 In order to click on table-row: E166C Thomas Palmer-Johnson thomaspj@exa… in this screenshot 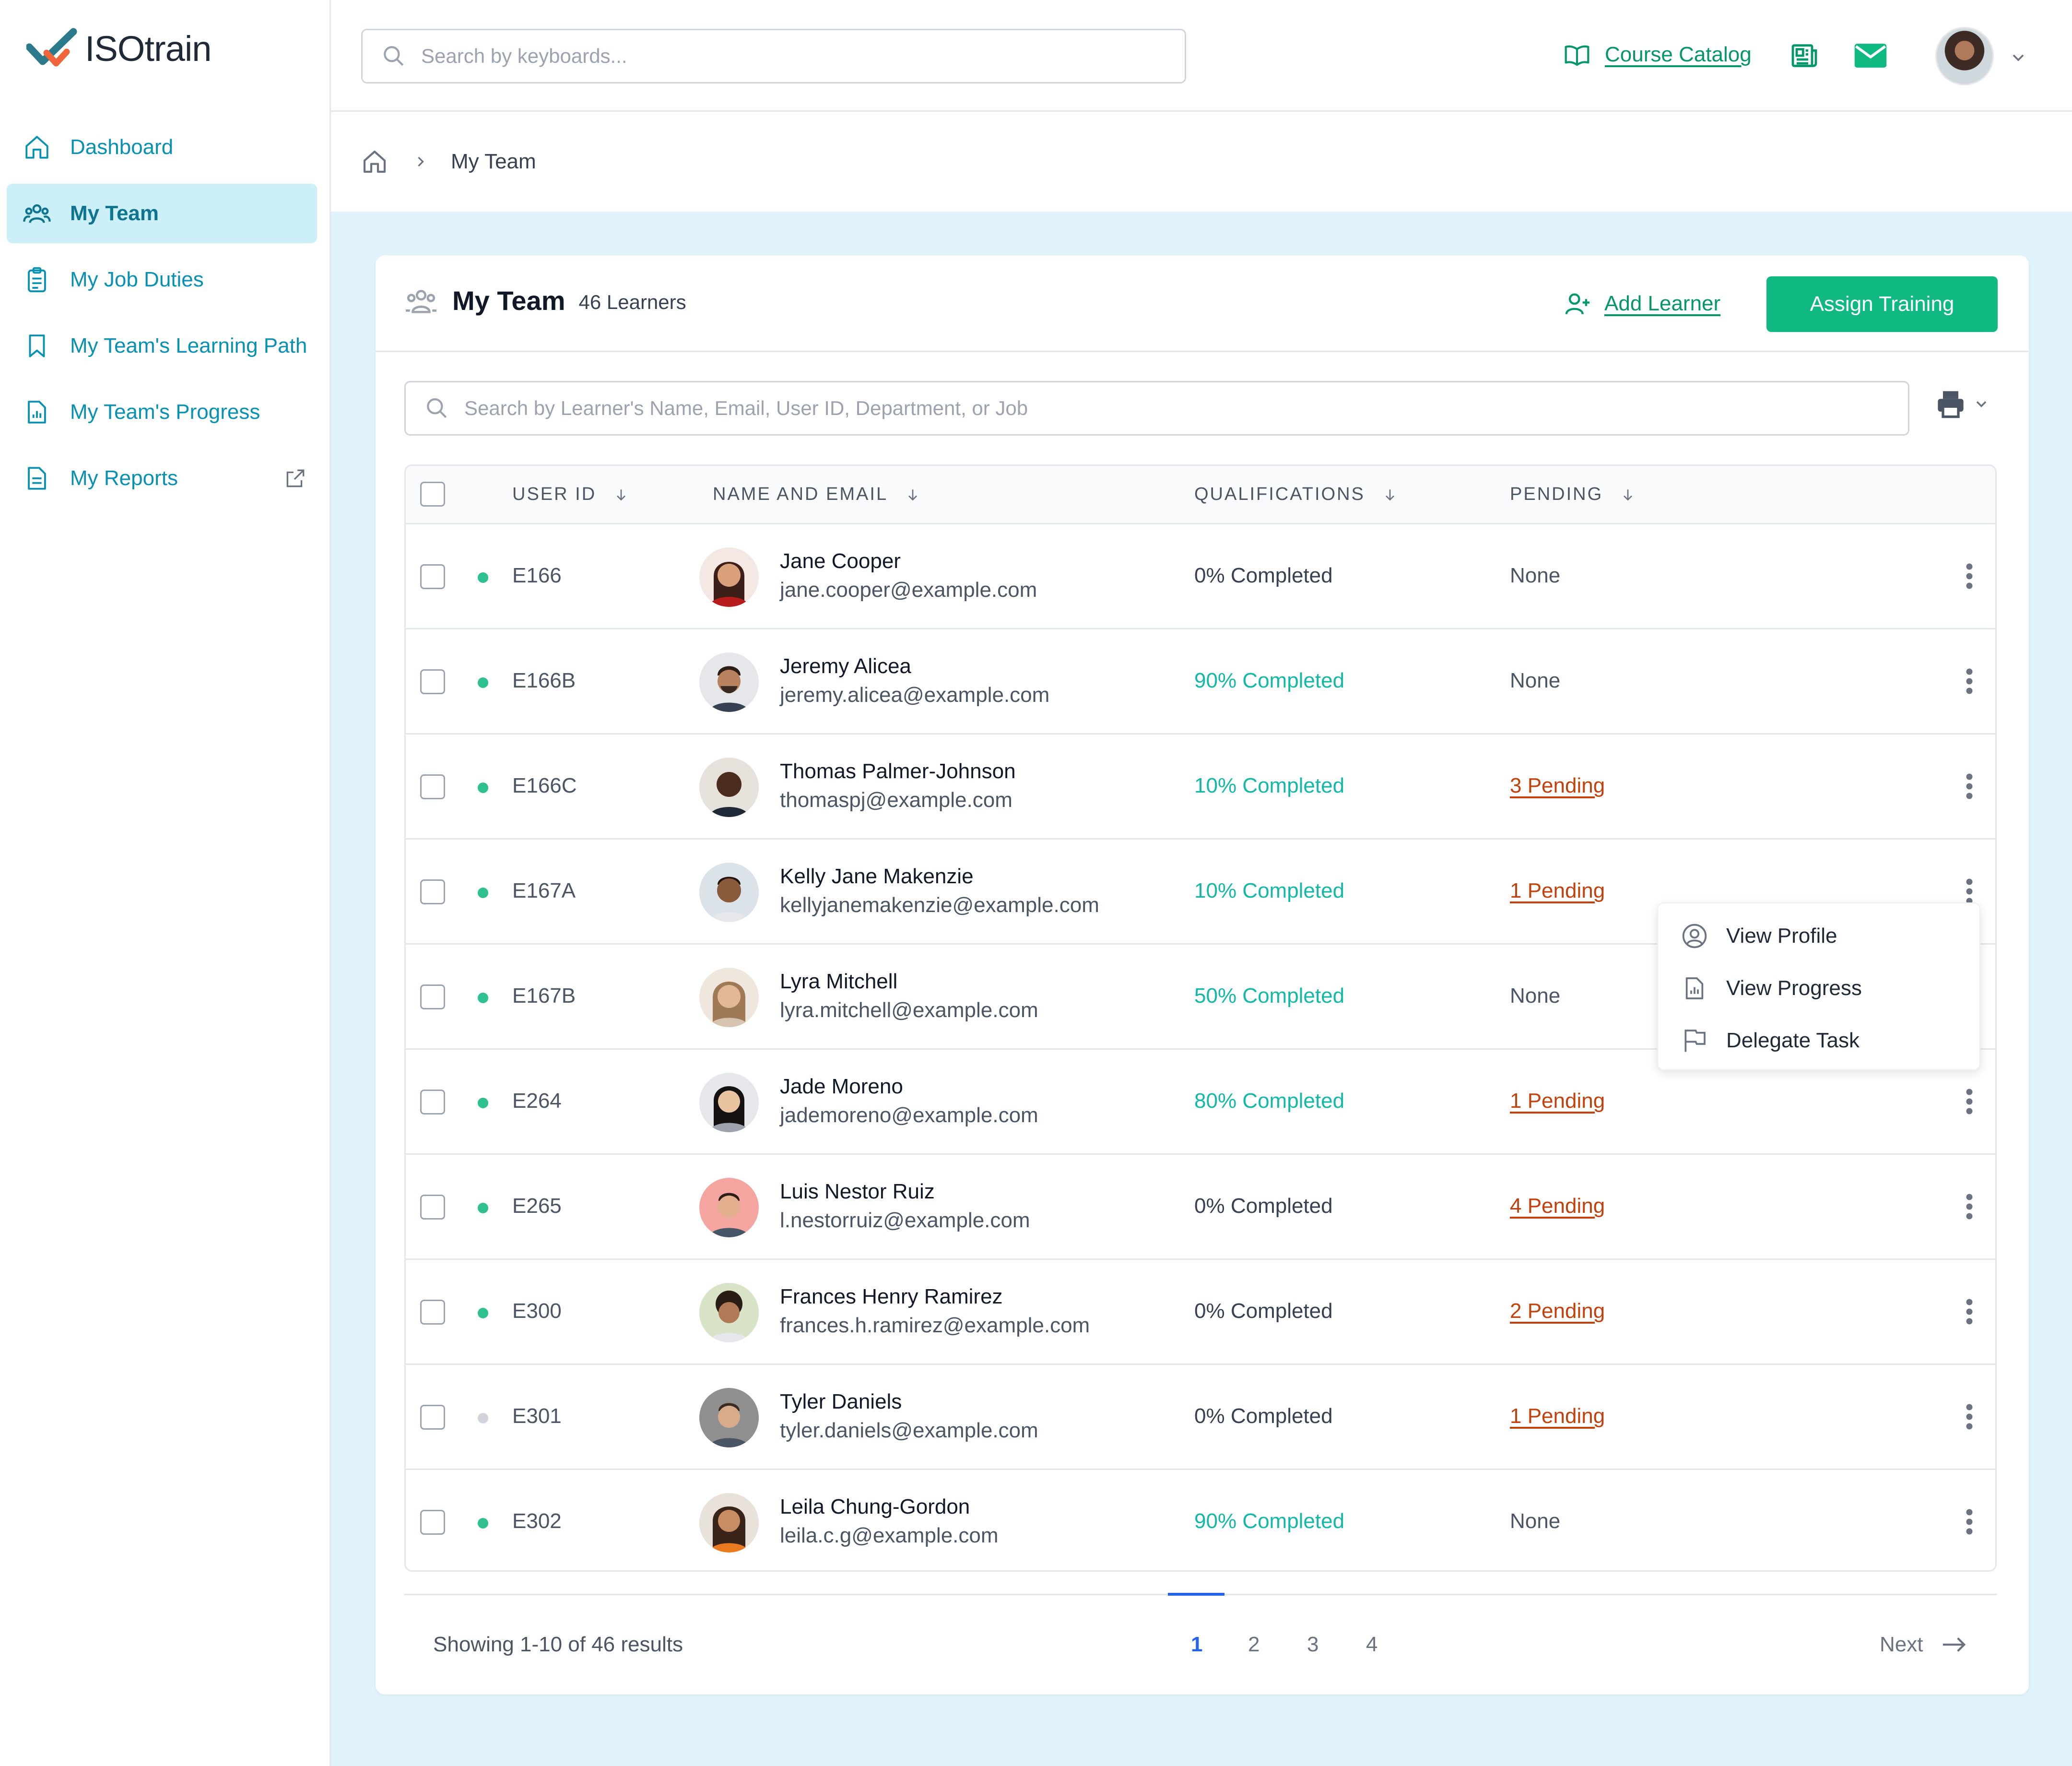, I will do `click(1200, 787)`.